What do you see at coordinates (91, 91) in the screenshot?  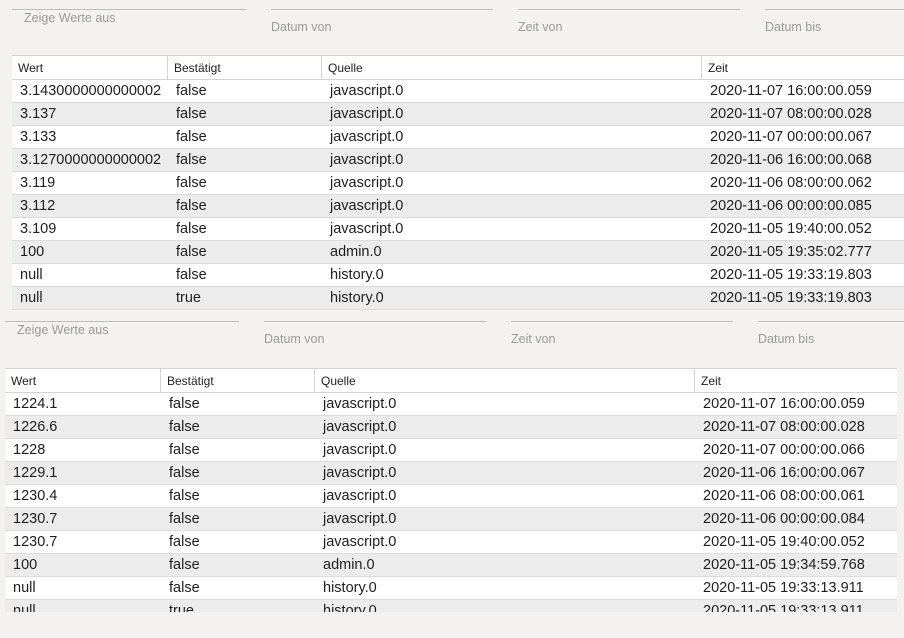 I see `value-cell: 3.1430000000000002` at bounding box center [91, 91].